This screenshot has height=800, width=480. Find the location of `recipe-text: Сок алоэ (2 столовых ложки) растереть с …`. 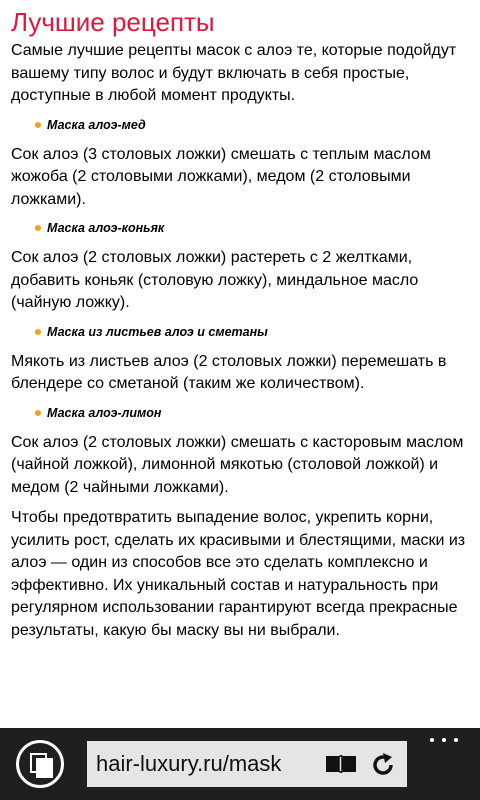

recipe-text: Сок алоэ (2 столовых ложки) растереть с … is located at coordinates (215, 280).